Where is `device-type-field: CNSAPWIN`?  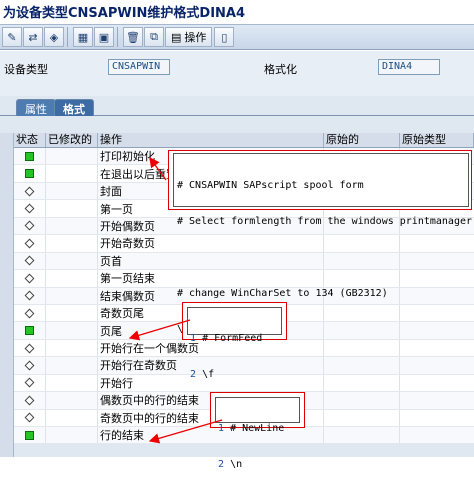 device-type-field: CNSAPWIN is located at coordinates (139, 67).